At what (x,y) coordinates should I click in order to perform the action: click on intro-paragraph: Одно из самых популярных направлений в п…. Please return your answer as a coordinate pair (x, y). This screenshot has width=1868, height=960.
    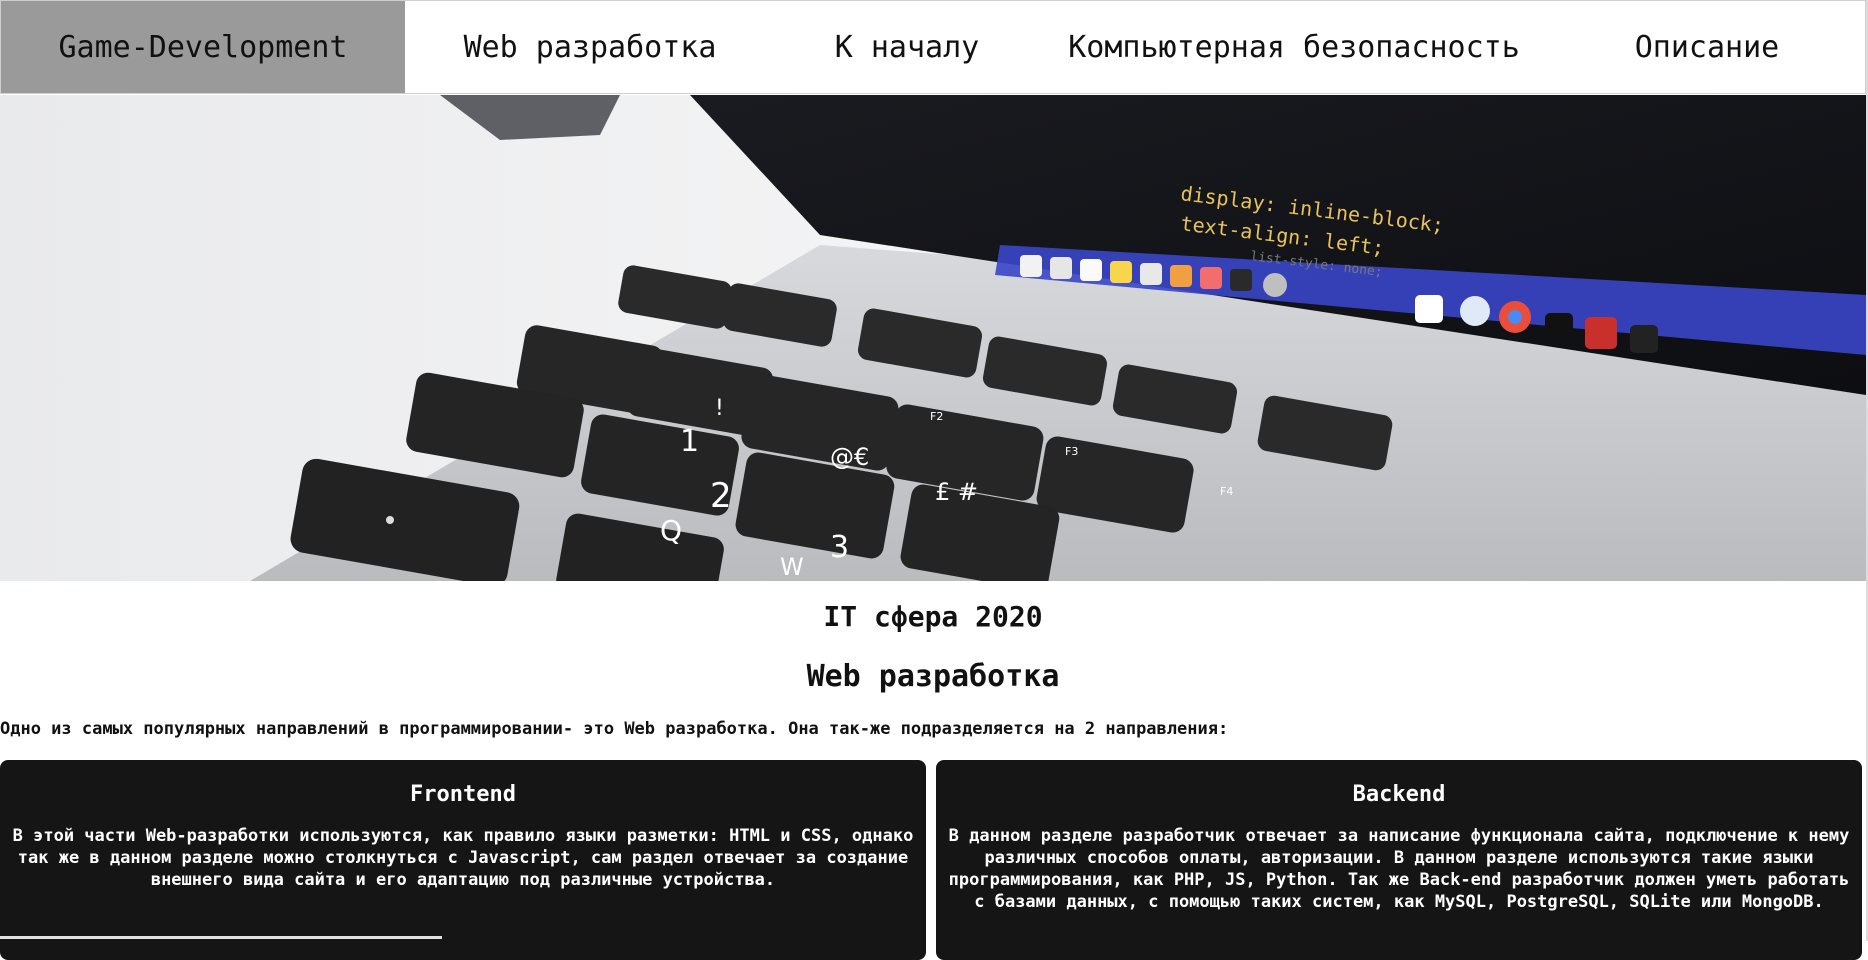
    Looking at the image, I should click on (614, 729).